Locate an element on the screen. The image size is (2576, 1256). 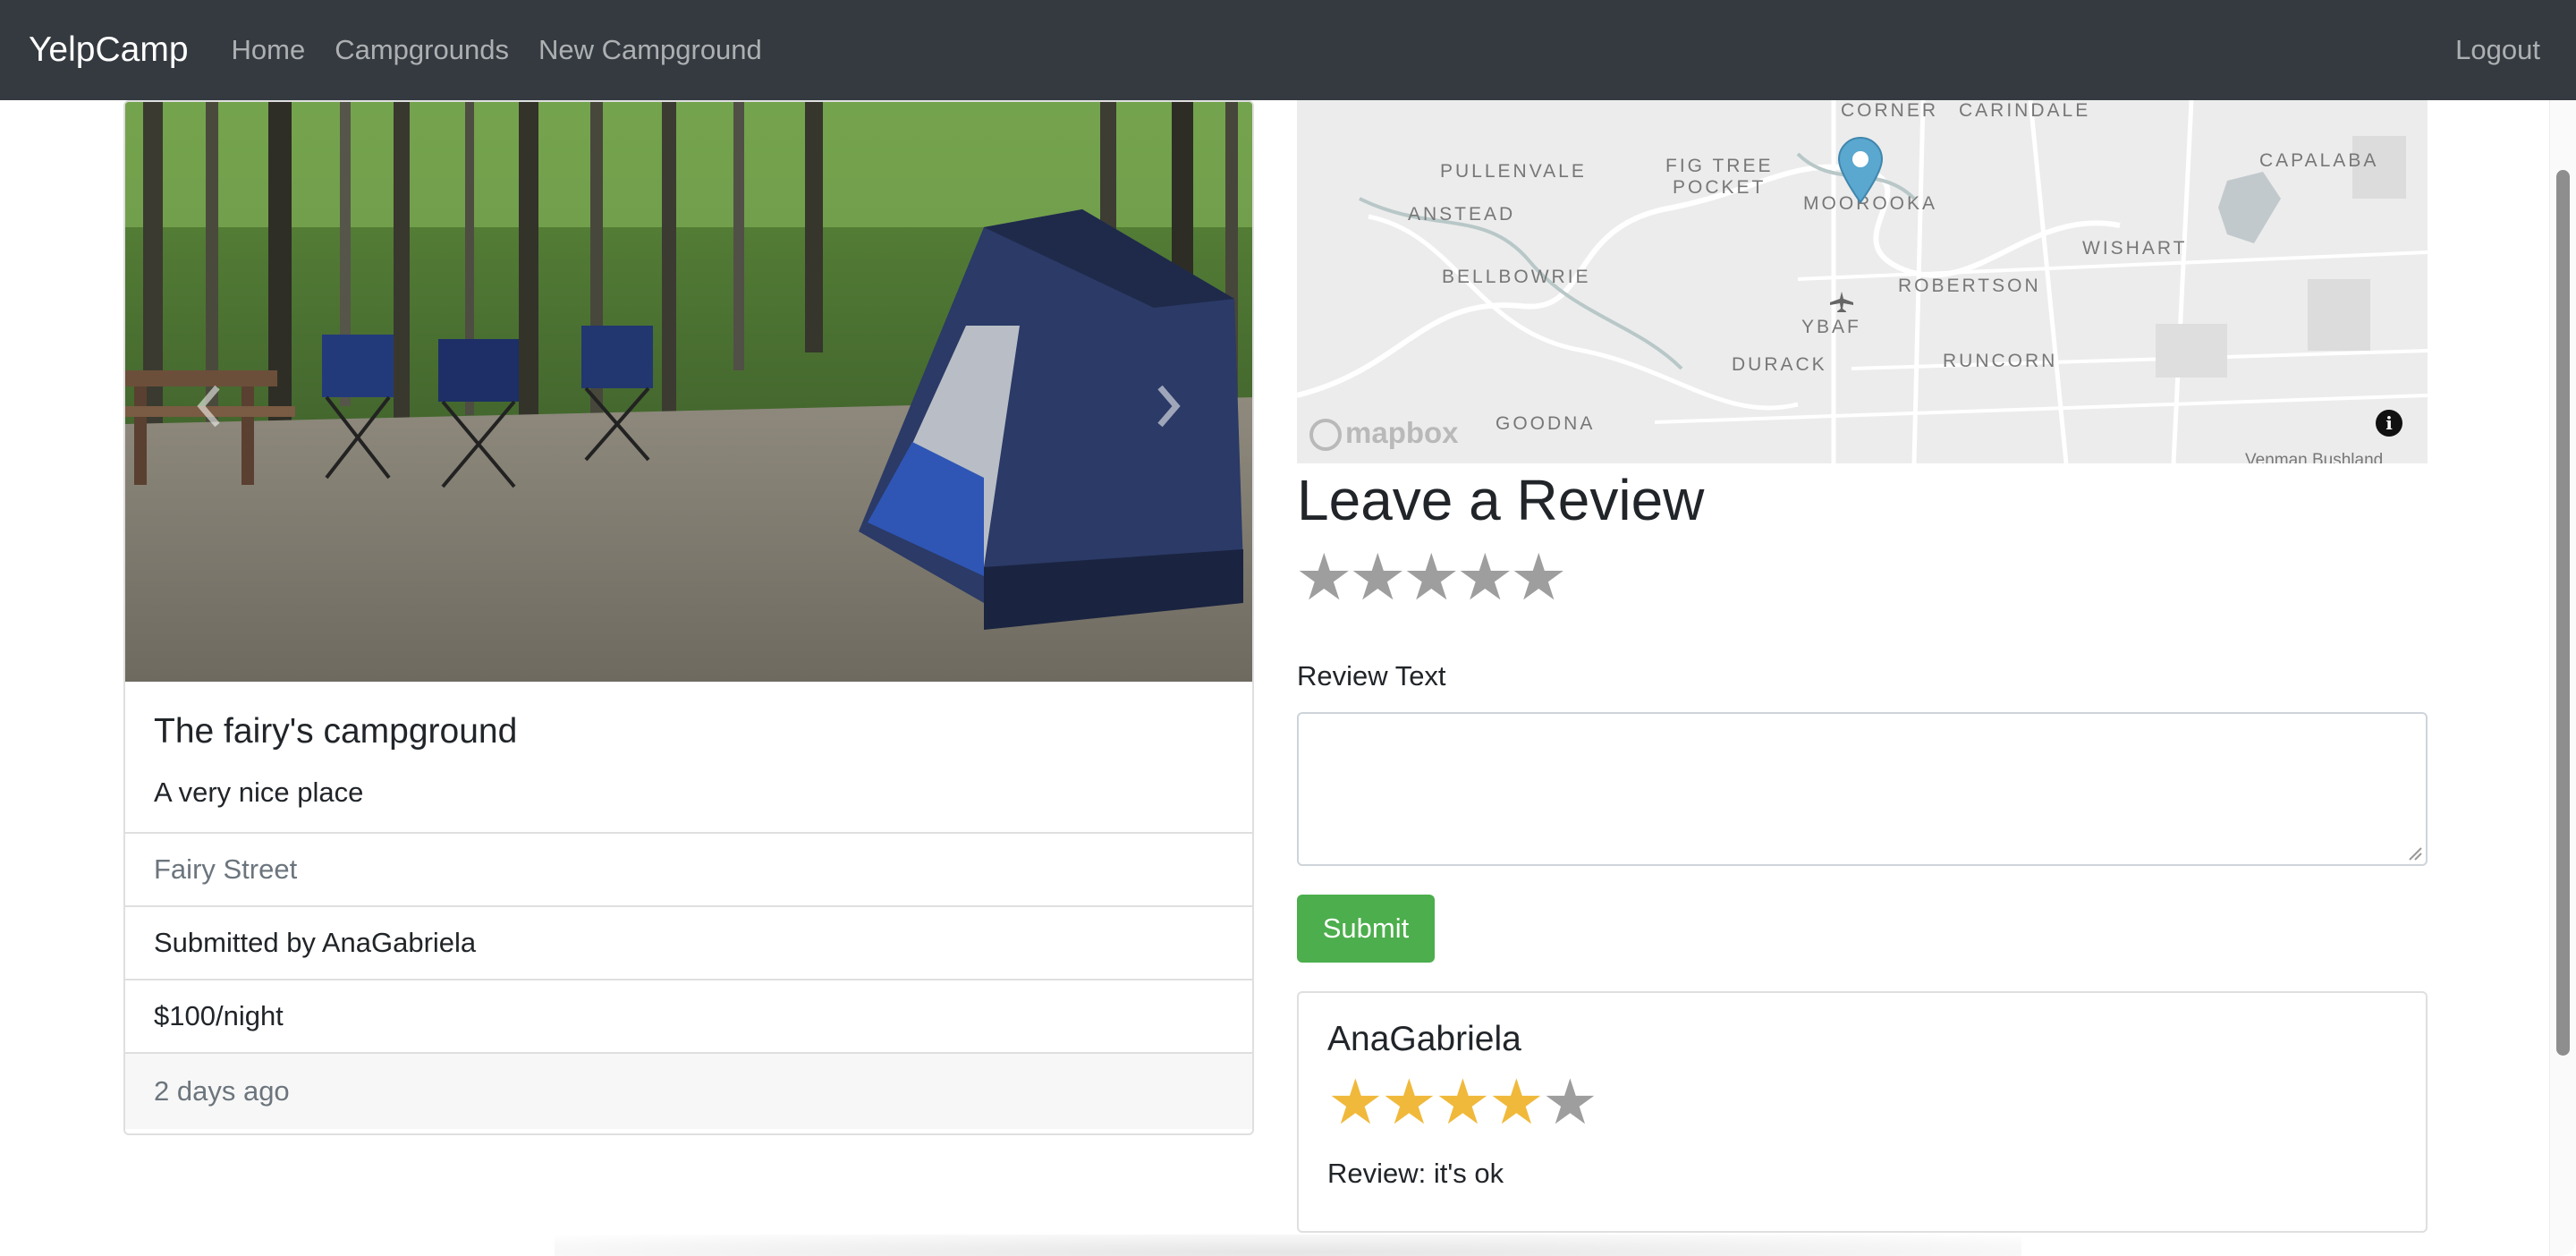
chevron-right-icon is located at coordinates (1169, 406).